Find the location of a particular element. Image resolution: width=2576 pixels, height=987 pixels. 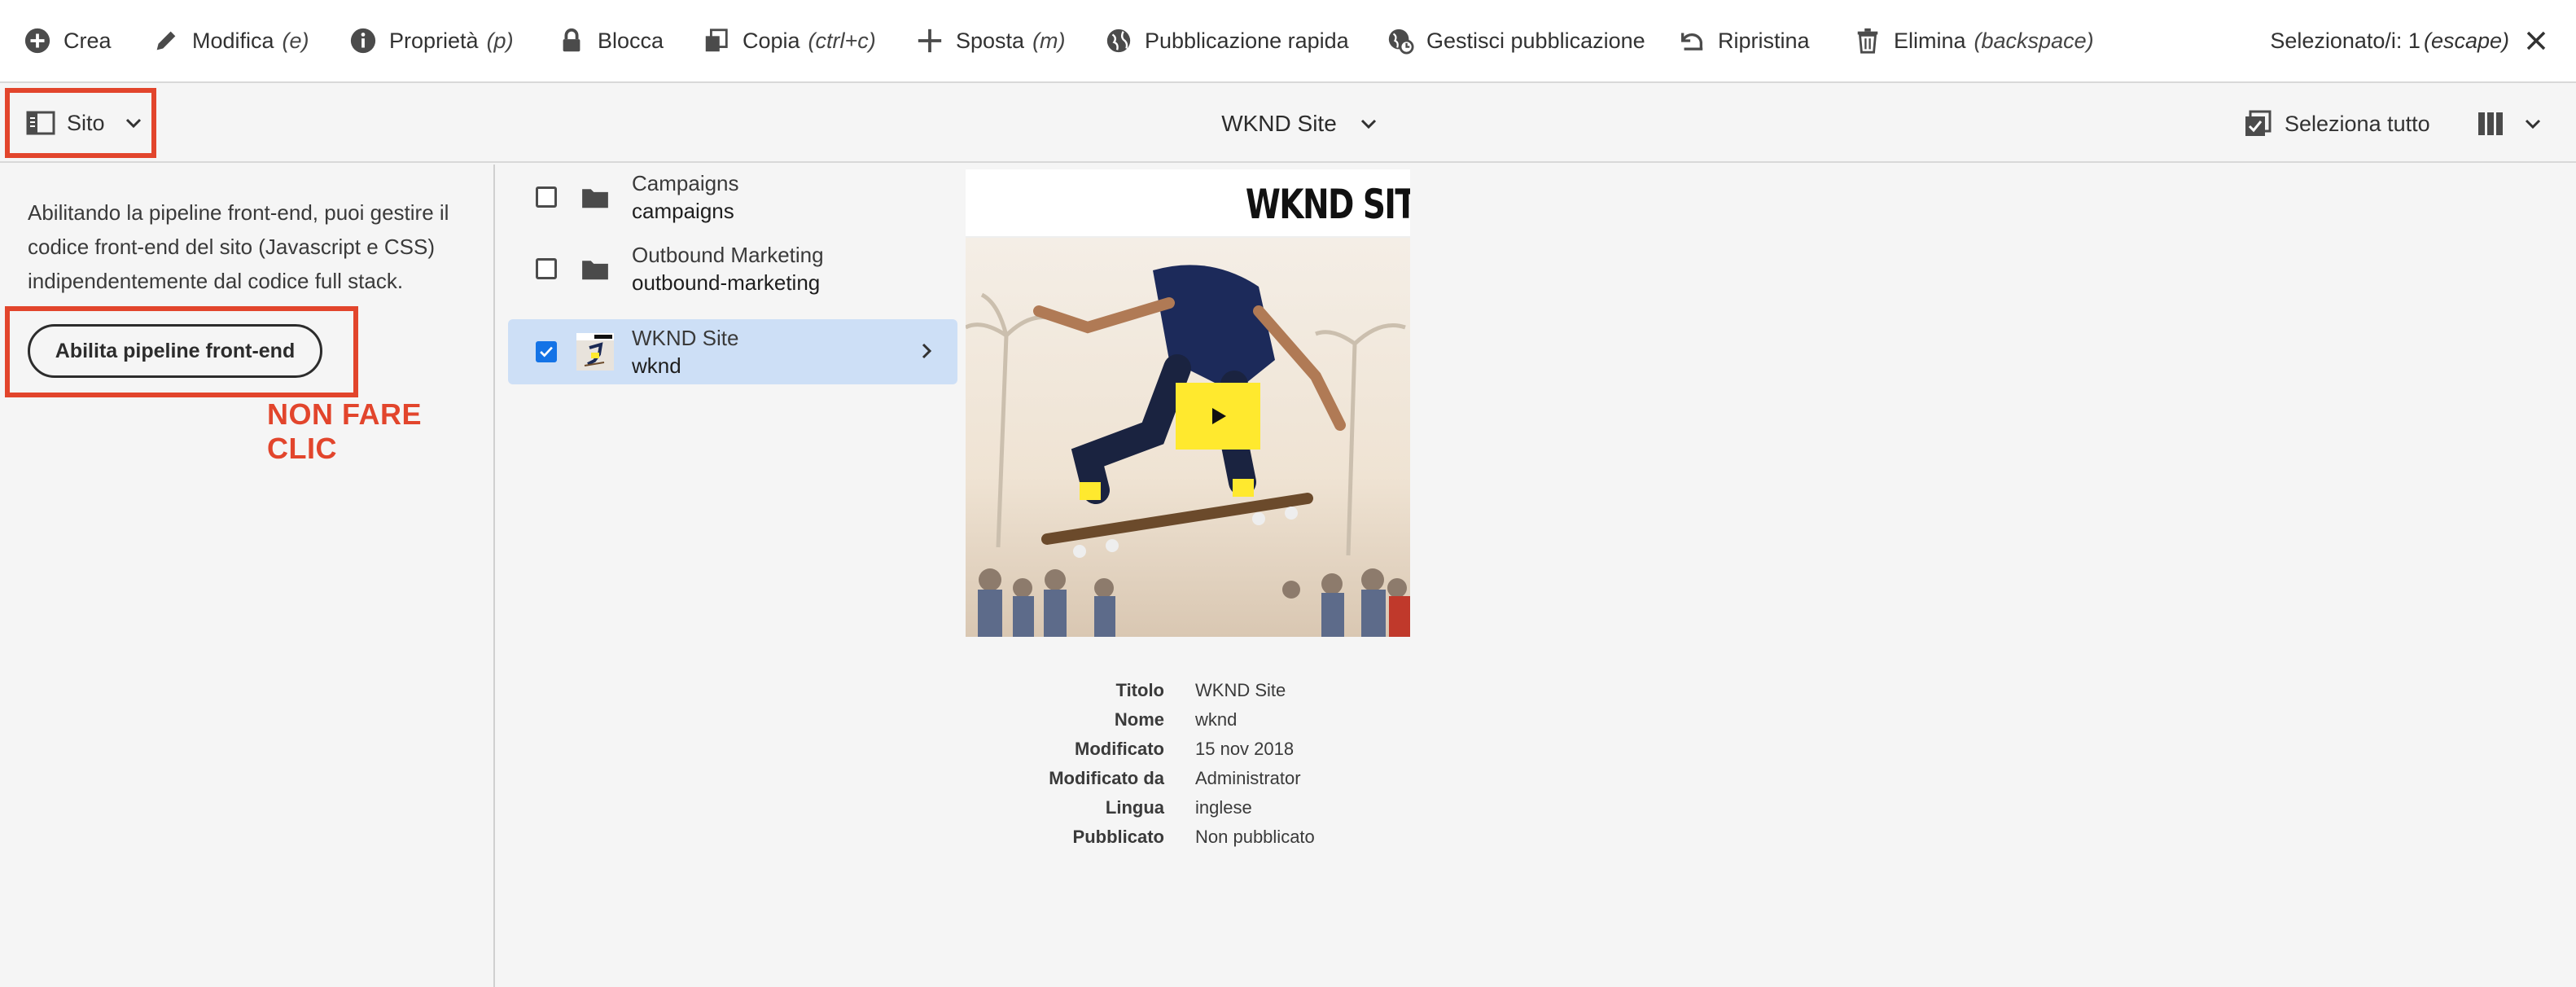

lock-icon is located at coordinates (571, 40).